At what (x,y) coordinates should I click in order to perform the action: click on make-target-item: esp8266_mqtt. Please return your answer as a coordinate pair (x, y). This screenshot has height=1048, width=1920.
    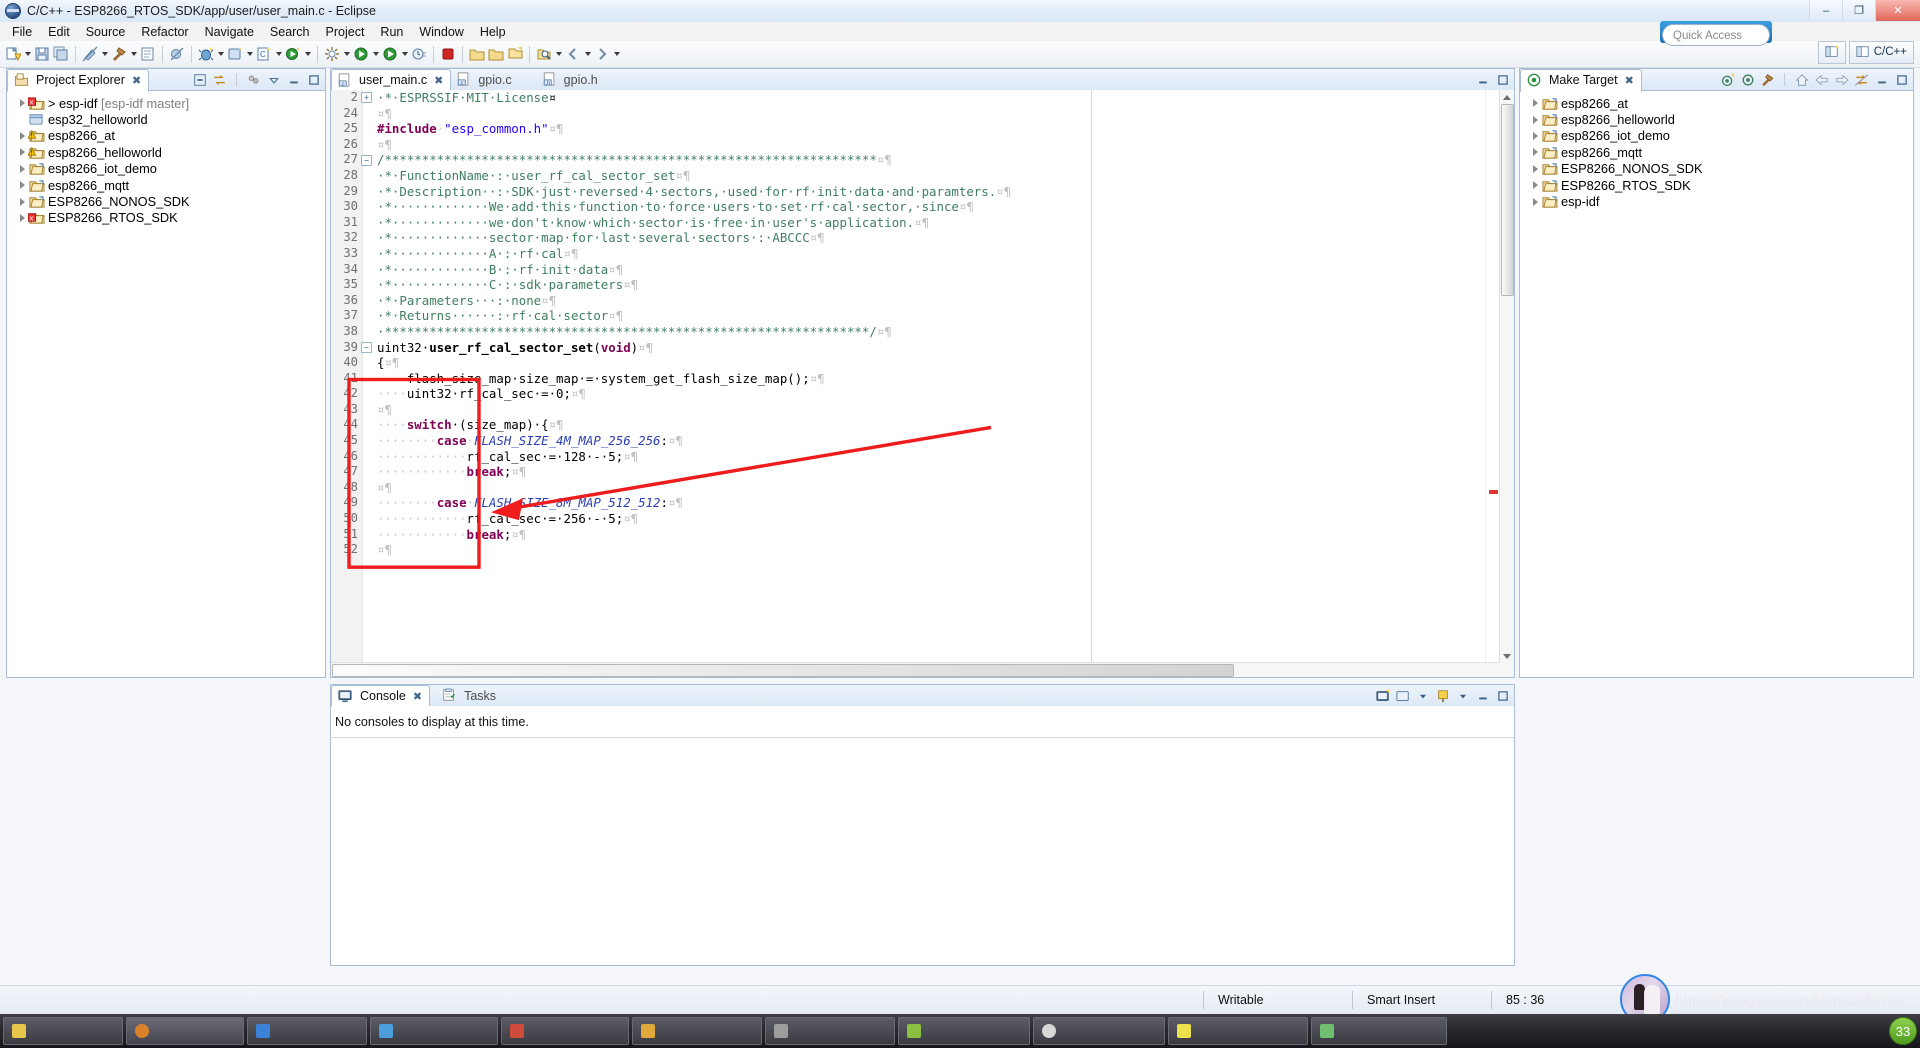
    Looking at the image, I should click on (1716, 152).